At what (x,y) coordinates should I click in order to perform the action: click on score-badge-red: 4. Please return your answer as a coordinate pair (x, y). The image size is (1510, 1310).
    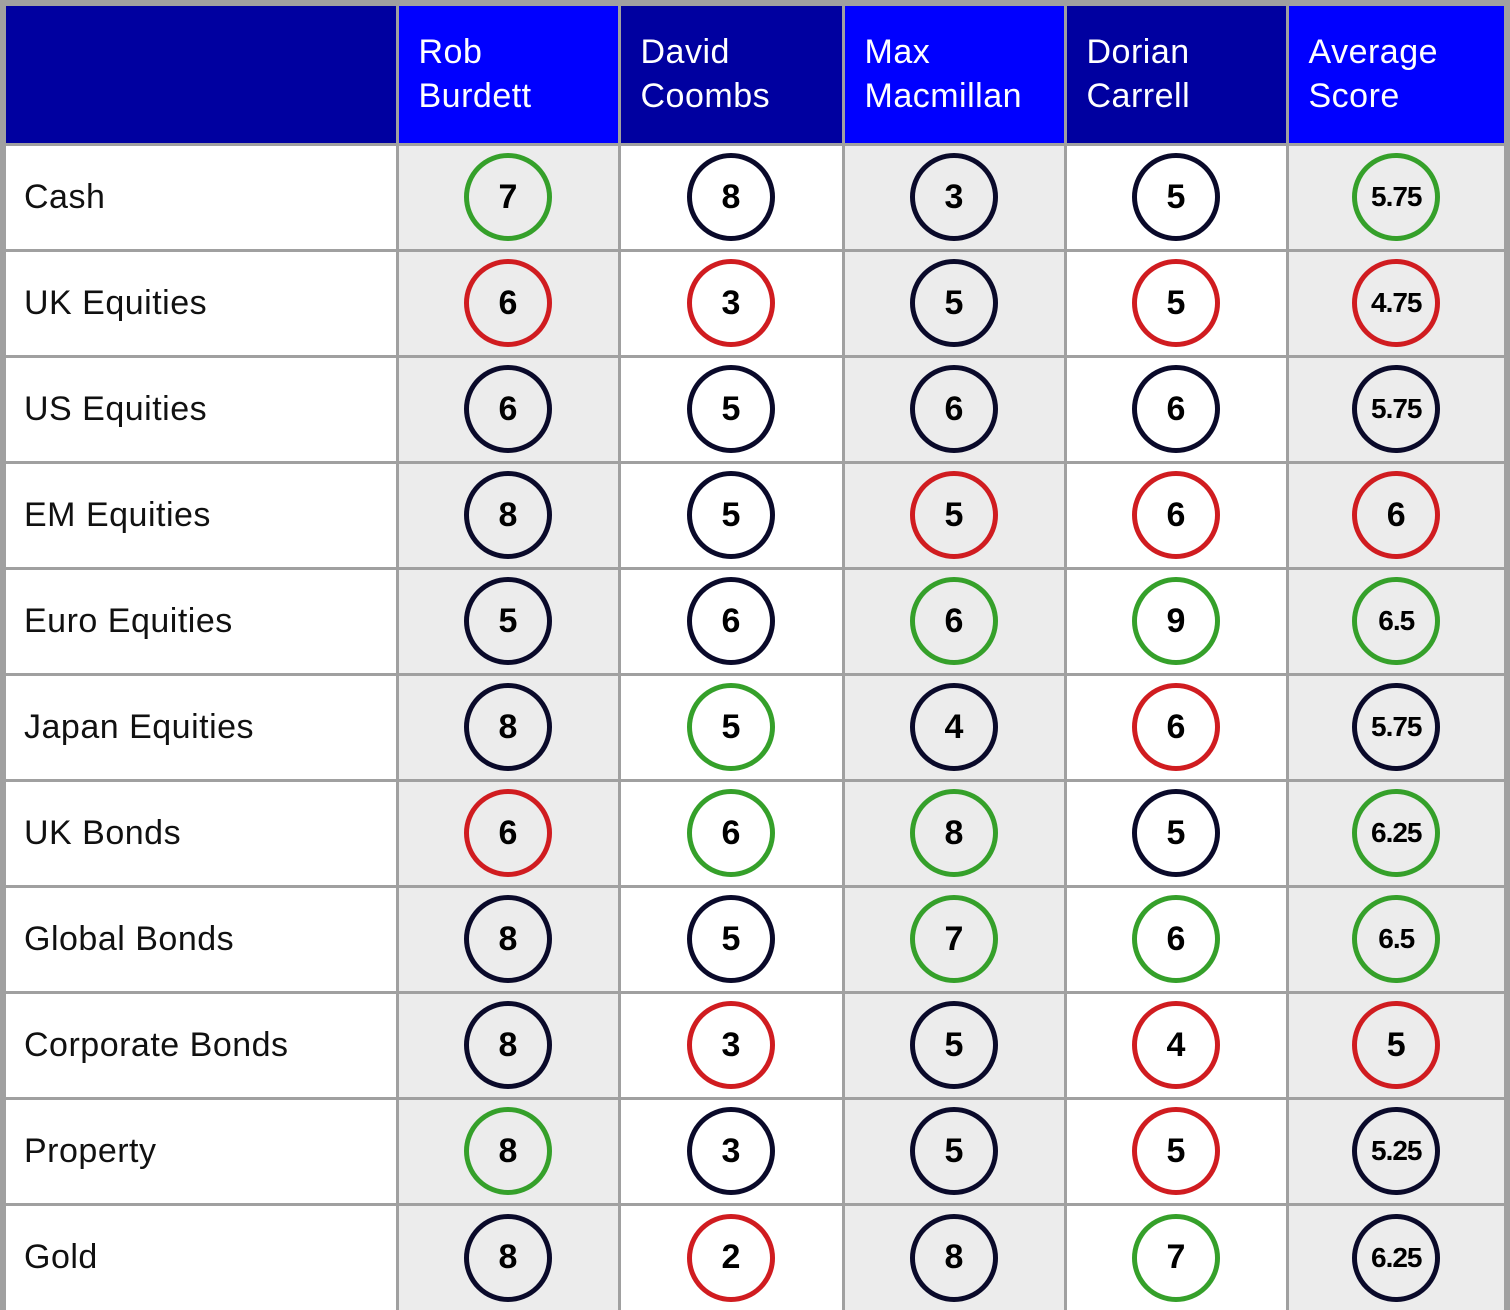
    Looking at the image, I should click on (1176, 1045).